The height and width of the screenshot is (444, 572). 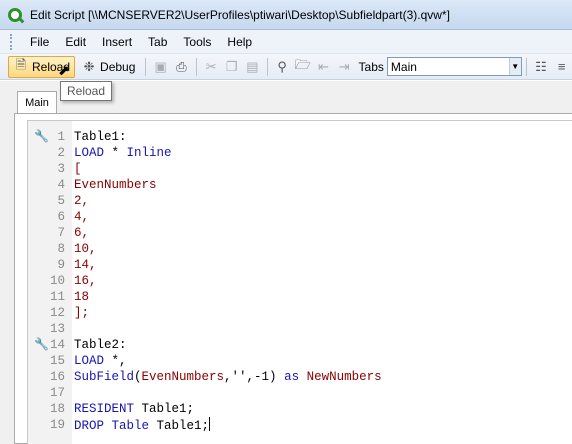 I want to click on code-token: 2,, so click(x=82, y=201).